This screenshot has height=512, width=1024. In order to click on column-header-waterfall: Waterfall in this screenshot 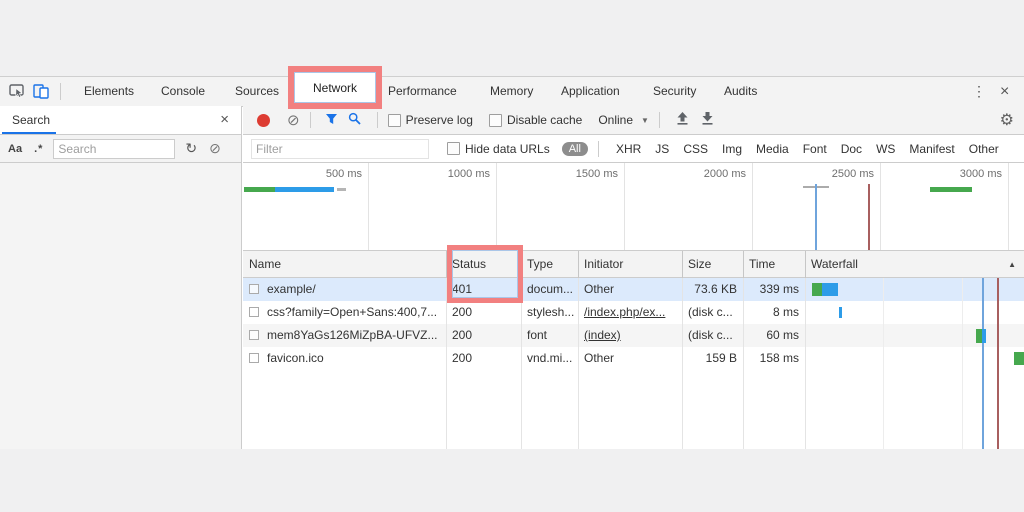, I will do `click(914, 264)`.